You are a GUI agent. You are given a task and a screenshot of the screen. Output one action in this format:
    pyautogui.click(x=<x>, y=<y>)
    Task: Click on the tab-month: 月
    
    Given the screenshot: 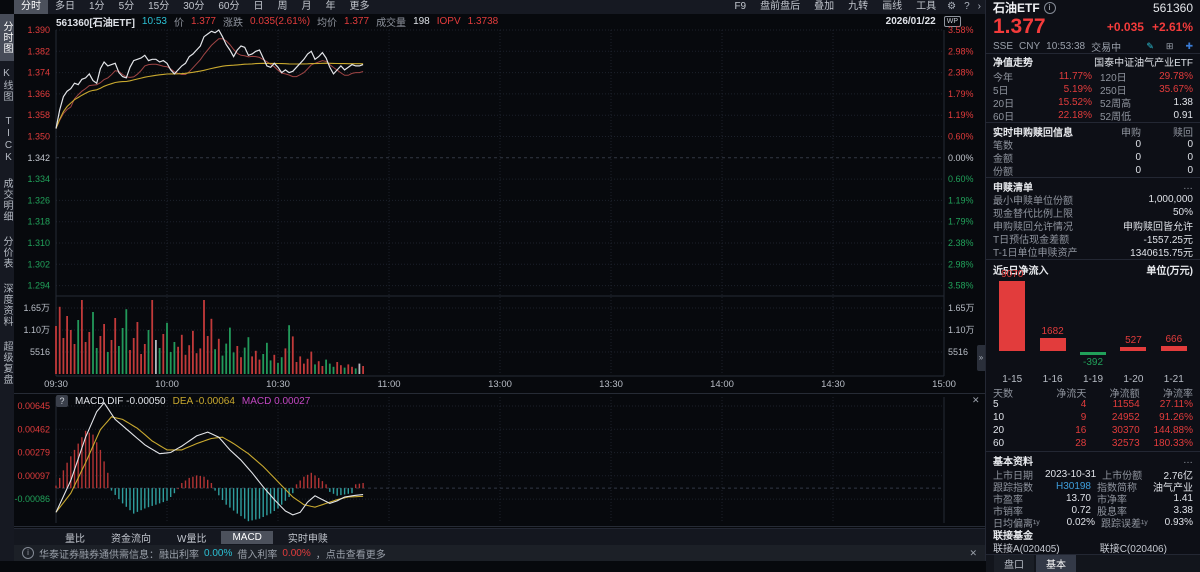 What is the action you would take?
    pyautogui.click(x=307, y=7)
    